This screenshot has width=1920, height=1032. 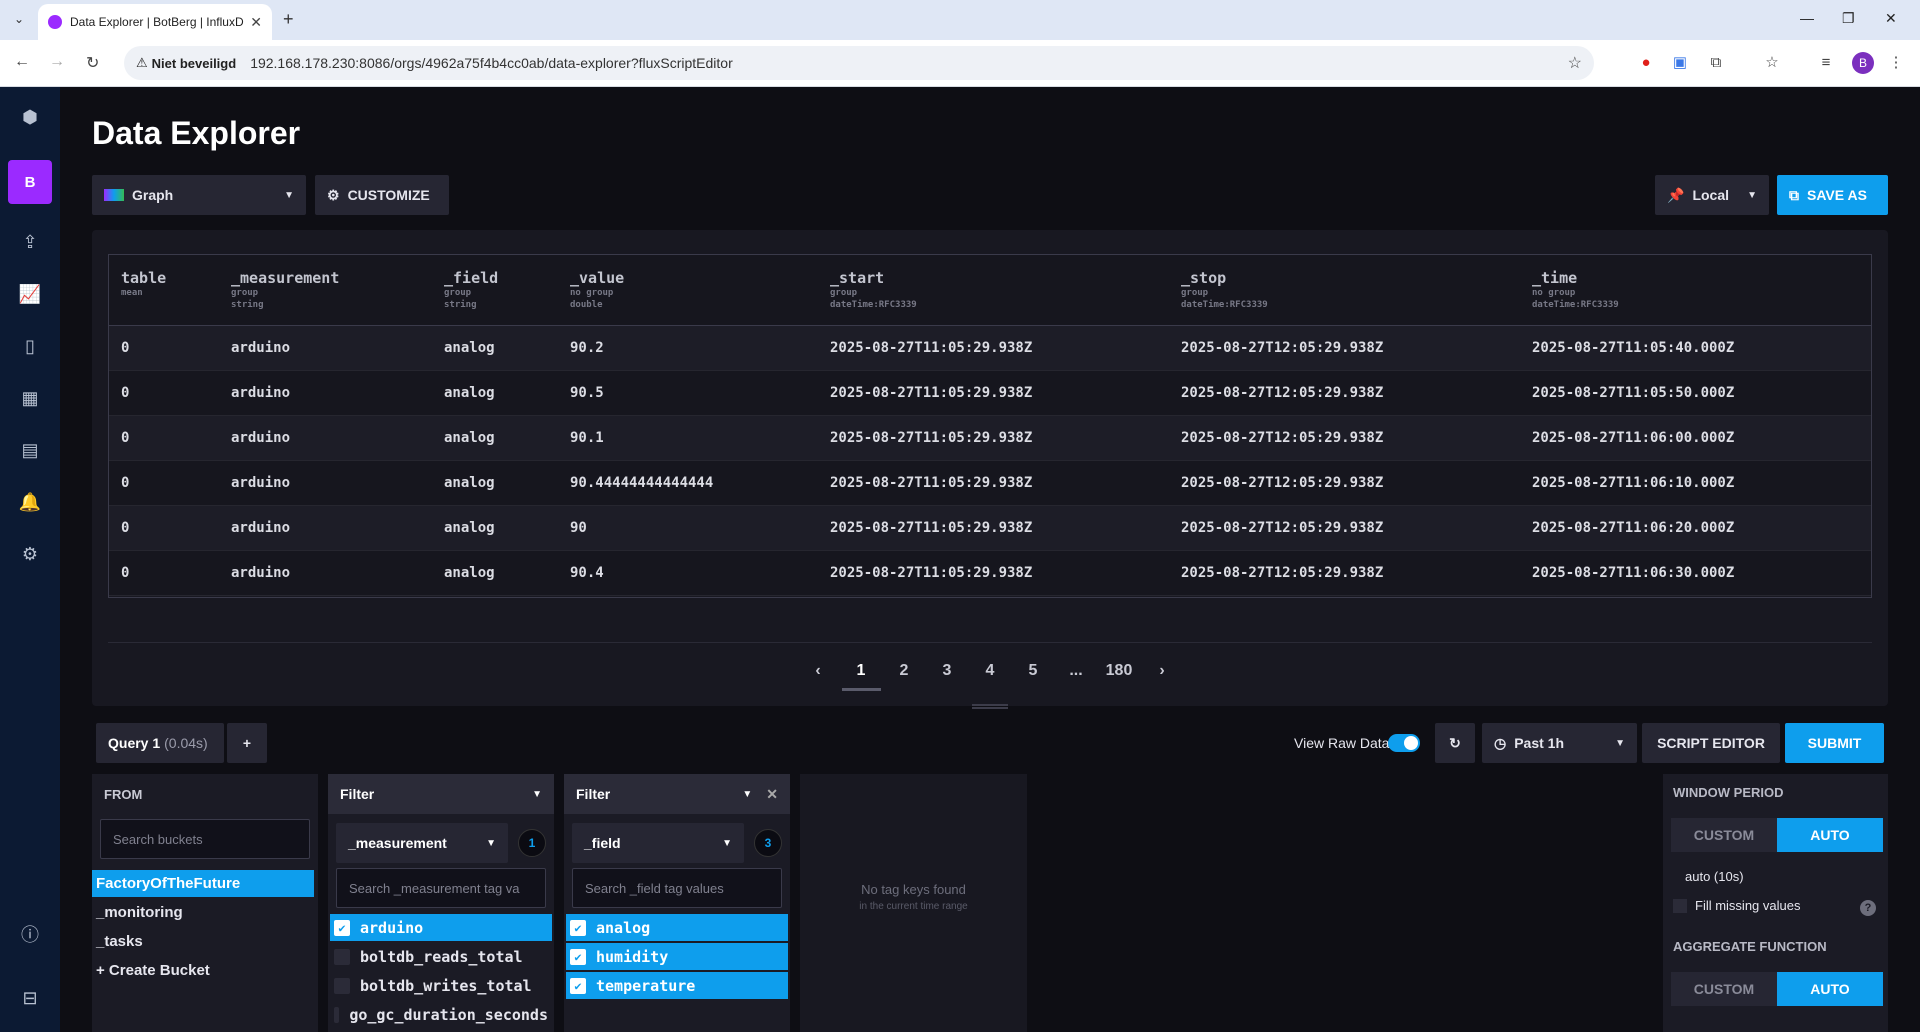 What do you see at coordinates (1772, 62) in the screenshot?
I see `bookmarks-icon: ☆` at bounding box center [1772, 62].